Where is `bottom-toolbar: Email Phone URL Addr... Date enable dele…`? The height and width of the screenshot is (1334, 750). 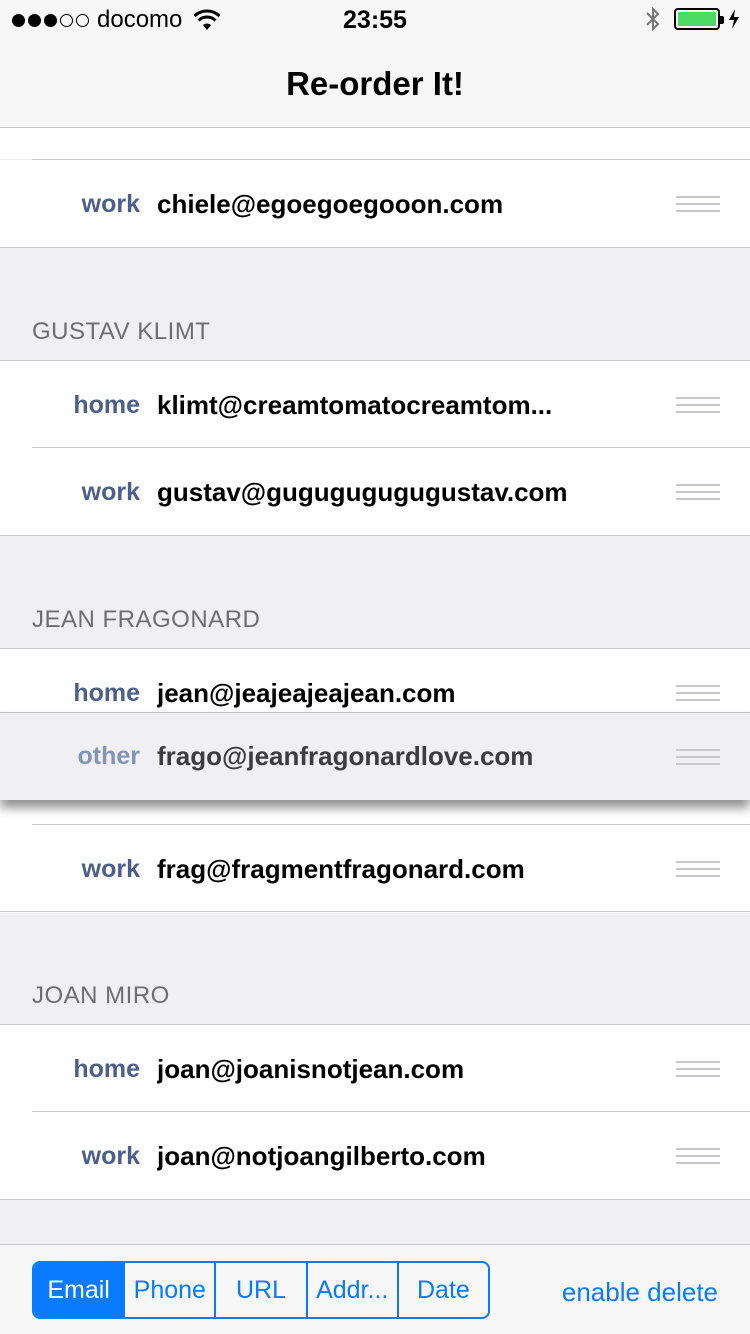
bottom-toolbar: Email Phone URL Addr... Date enable dele… is located at coordinates (375, 1289).